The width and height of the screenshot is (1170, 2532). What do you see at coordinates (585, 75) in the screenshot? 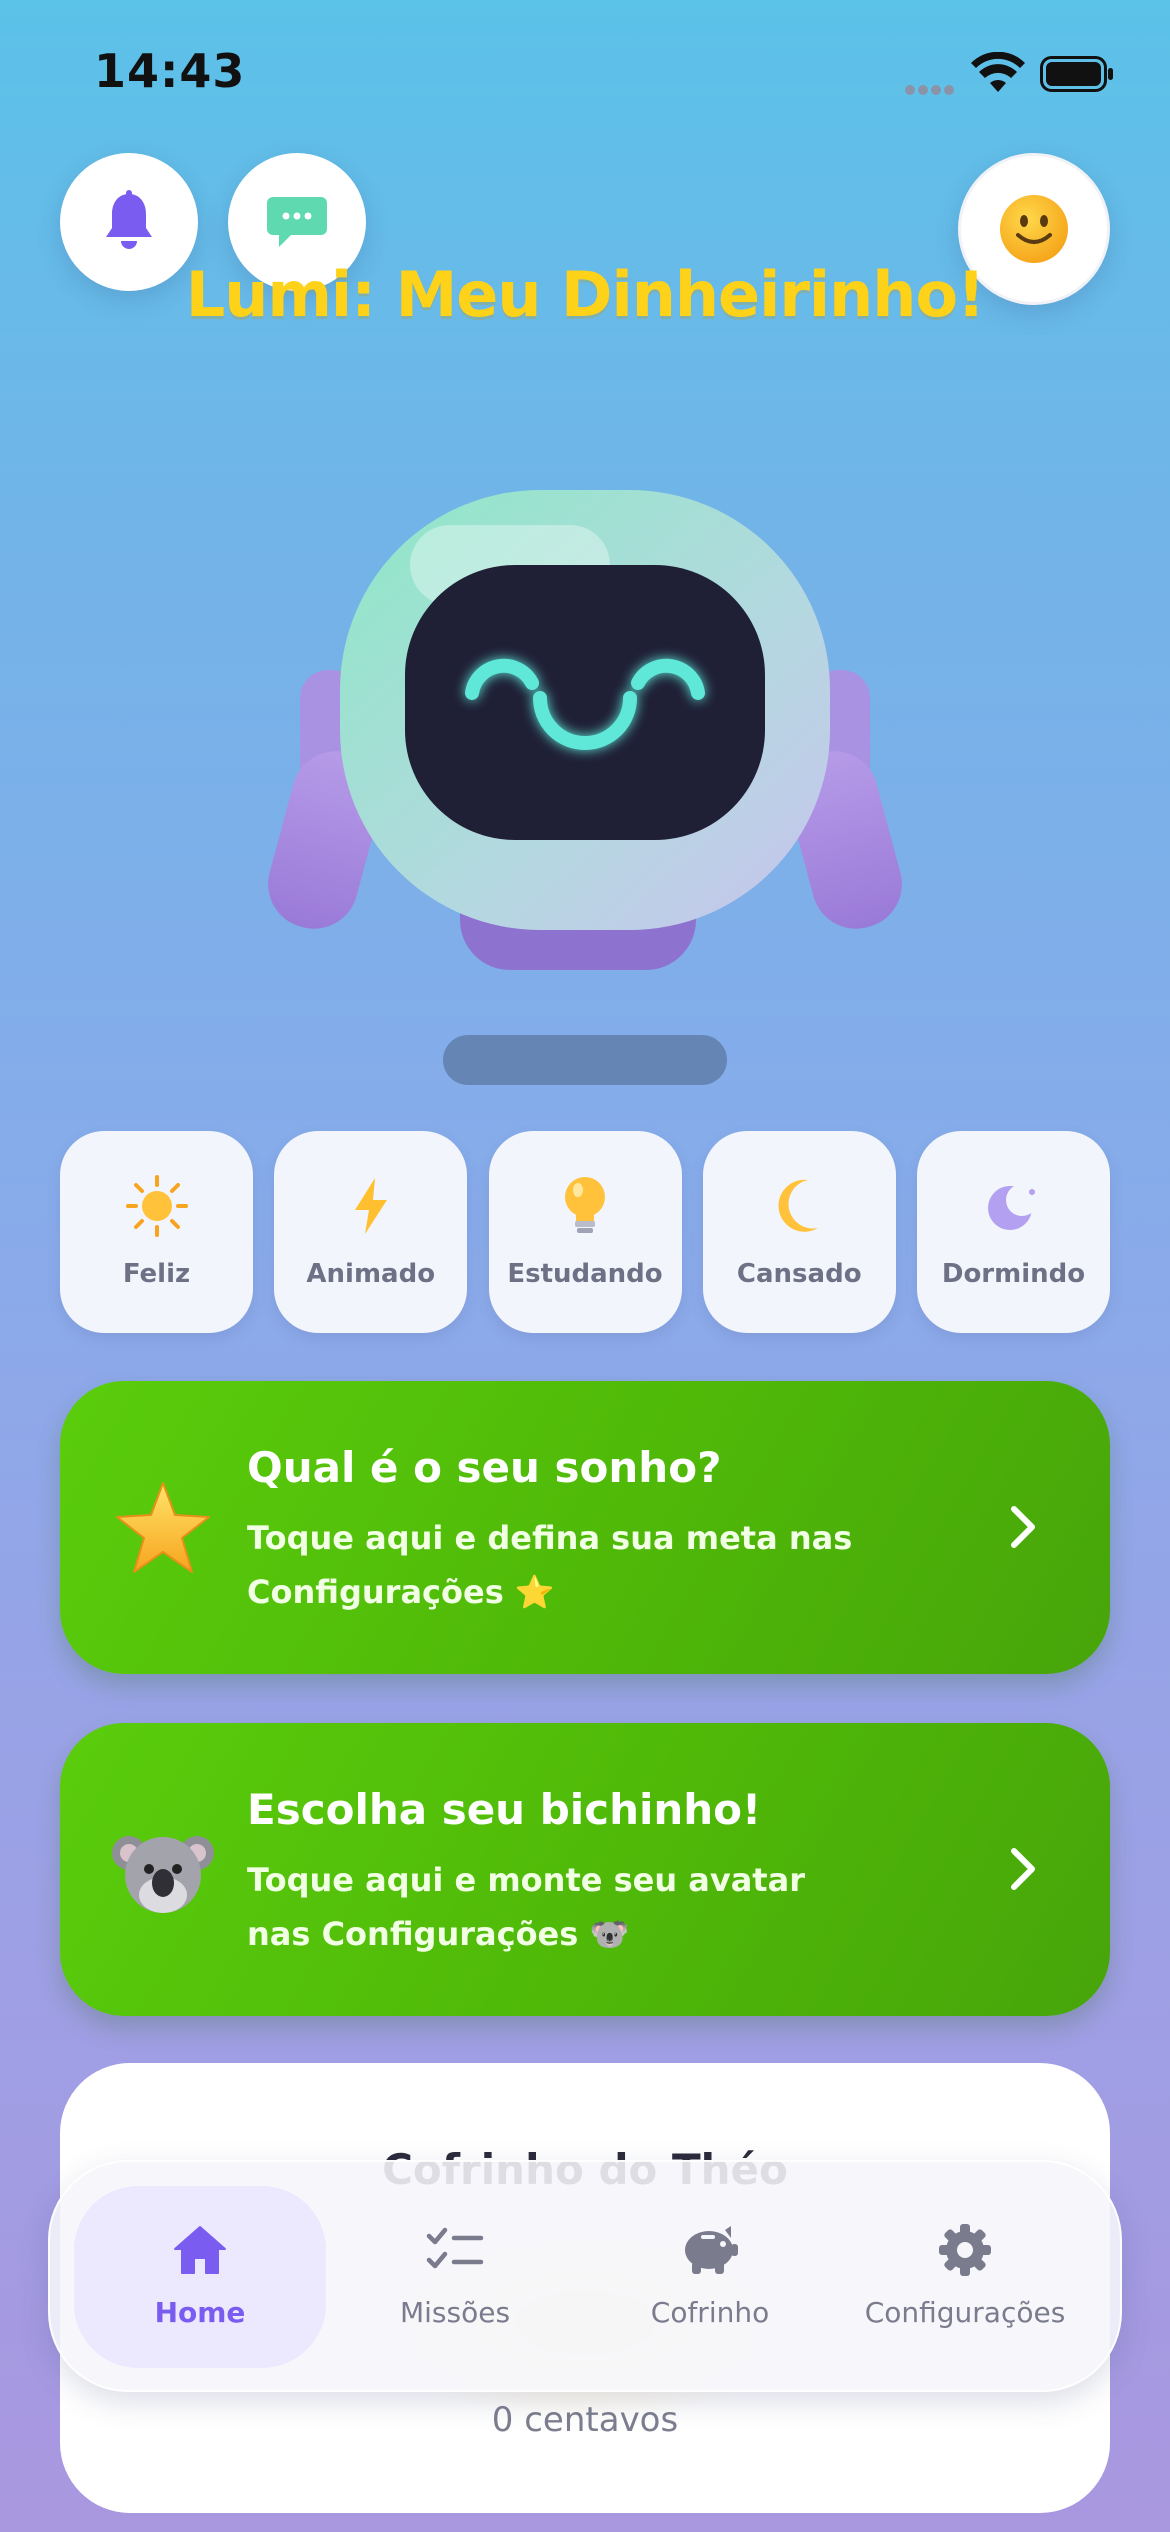
I see `status-bar: 14:43` at bounding box center [585, 75].